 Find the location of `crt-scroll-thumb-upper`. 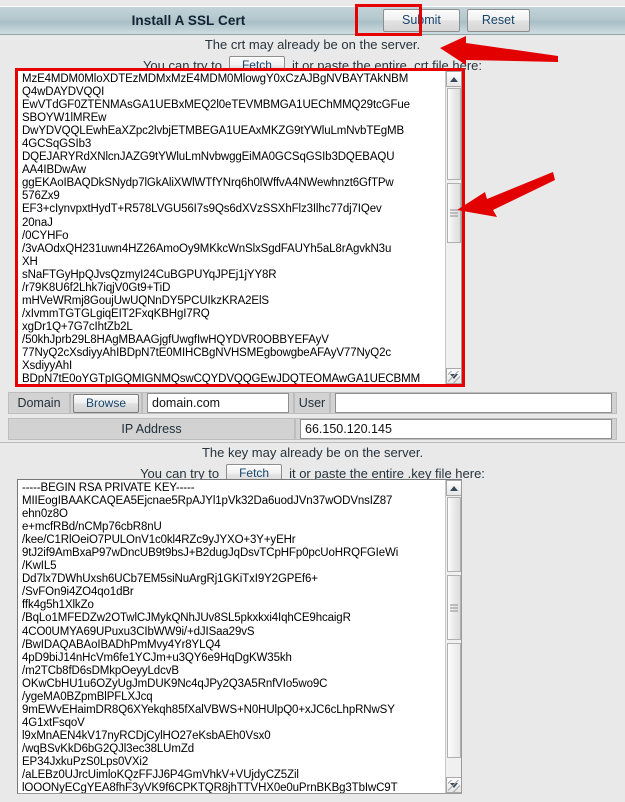

crt-scroll-thumb-upper is located at coordinates (454, 134).